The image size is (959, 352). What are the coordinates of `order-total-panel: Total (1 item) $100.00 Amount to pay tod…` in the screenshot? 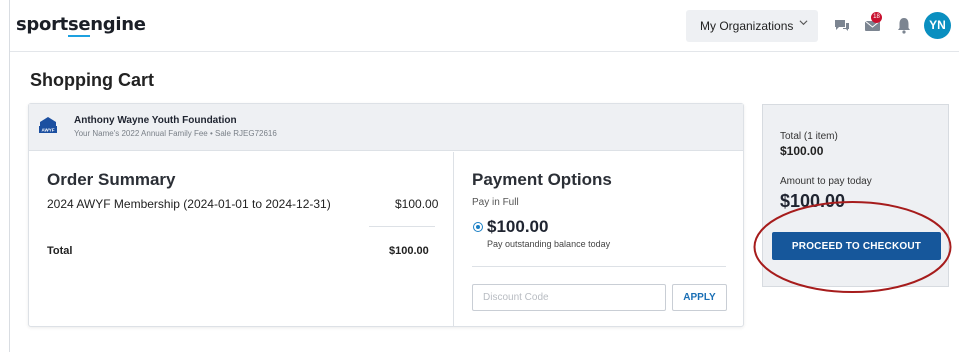 It's located at (855, 195).